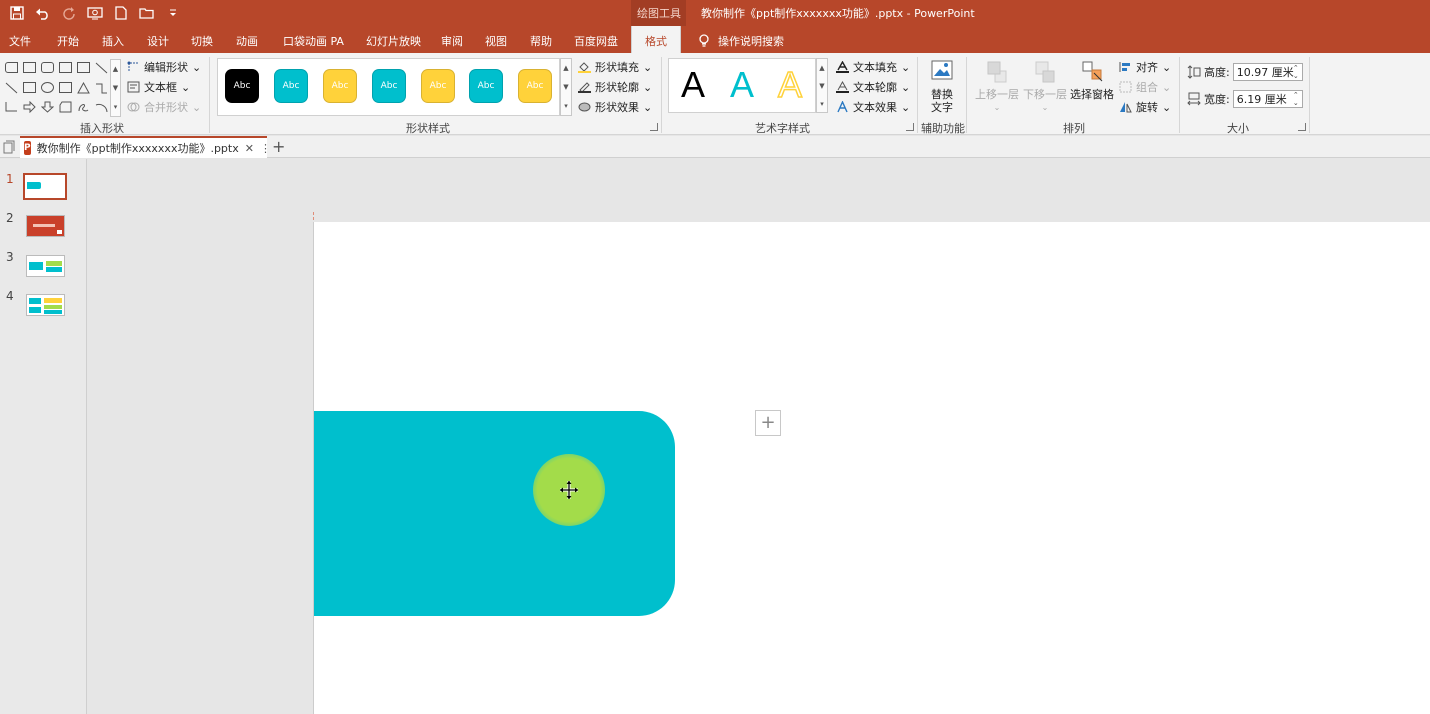 The image size is (1430, 714). What do you see at coordinates (1045, 86) in the screenshot?
I see `send-backward-button: 下移一层 ⌄` at bounding box center [1045, 86].